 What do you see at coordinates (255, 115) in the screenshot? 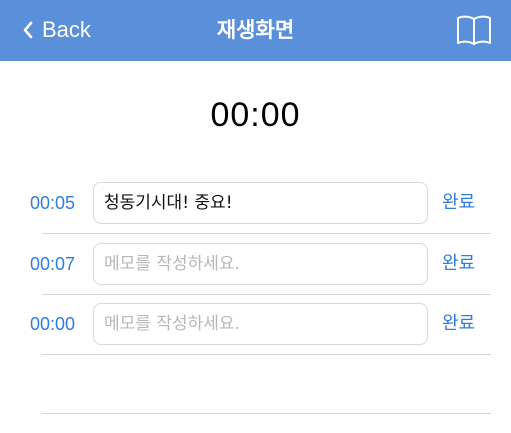
I see `playback-timer: 00:00` at bounding box center [255, 115].